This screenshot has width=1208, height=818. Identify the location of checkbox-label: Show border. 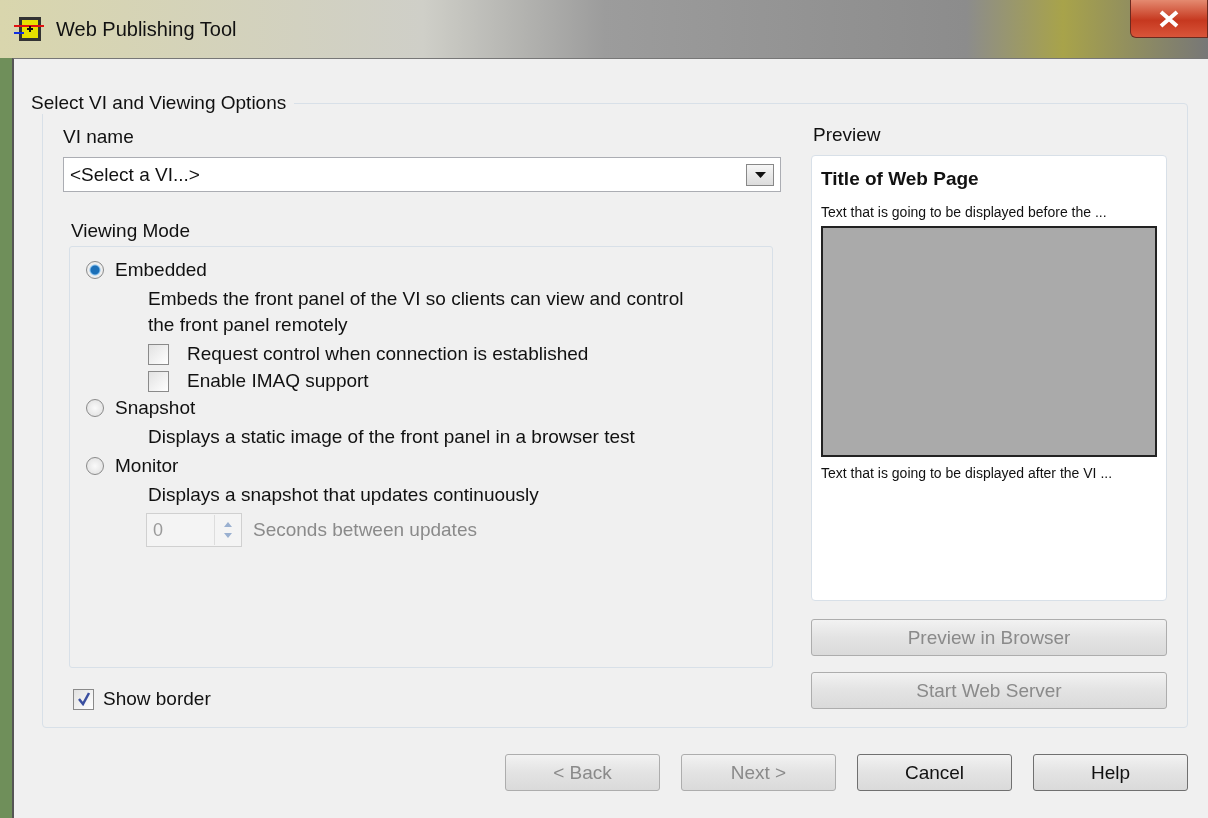
(157, 699).